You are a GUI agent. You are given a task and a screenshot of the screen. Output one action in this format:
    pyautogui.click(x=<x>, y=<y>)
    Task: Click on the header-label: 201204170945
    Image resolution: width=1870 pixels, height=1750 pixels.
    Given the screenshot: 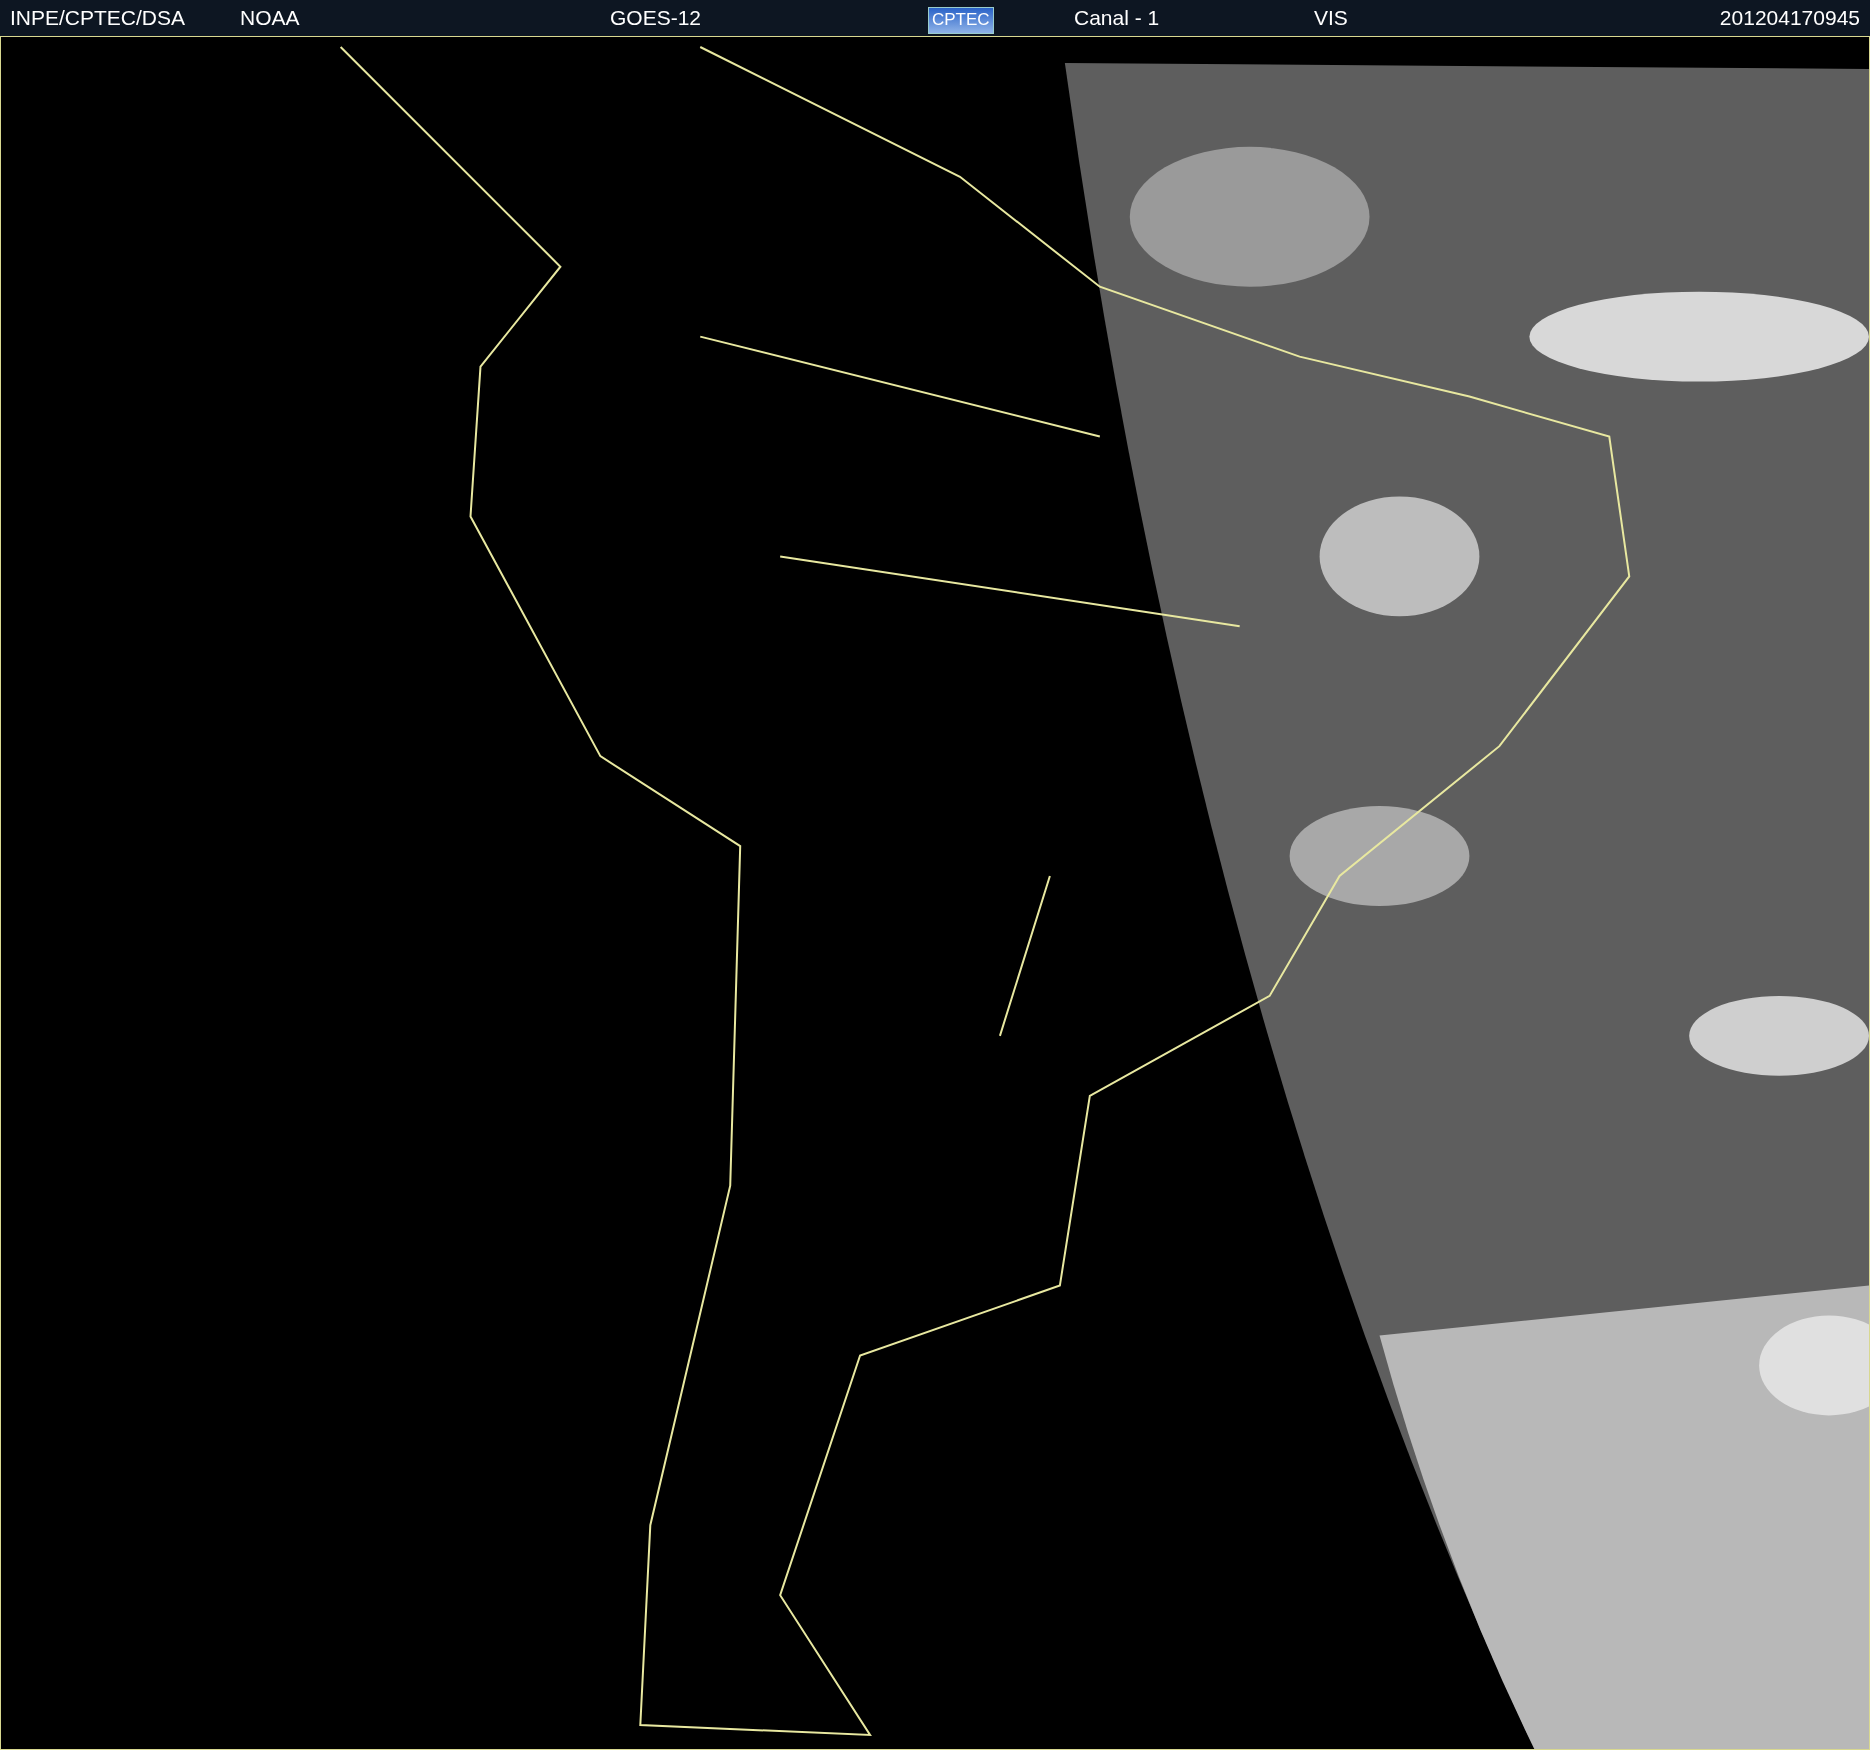 What is the action you would take?
    pyautogui.click(x=1789, y=18)
    